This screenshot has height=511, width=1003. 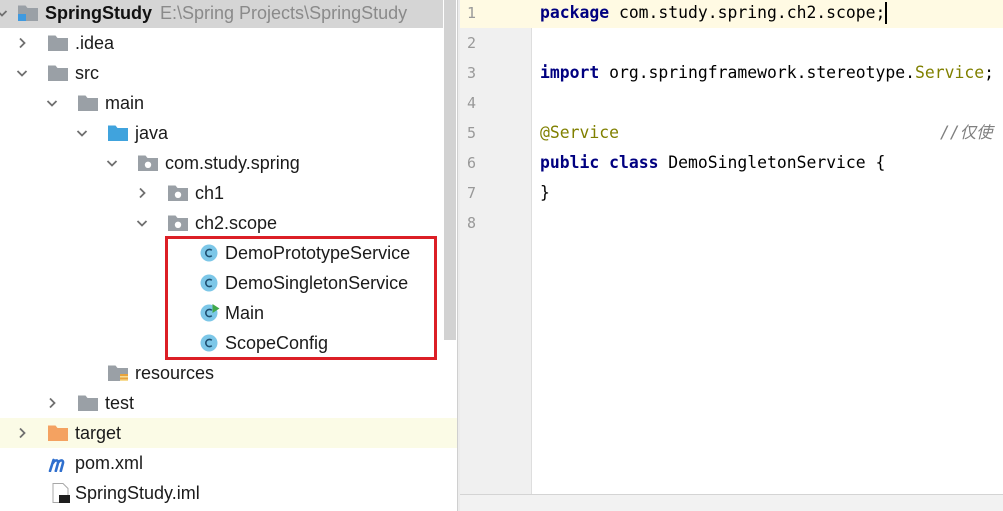 What do you see at coordinates (58, 433) in the screenshot?
I see `excluded-folder-icon` at bounding box center [58, 433].